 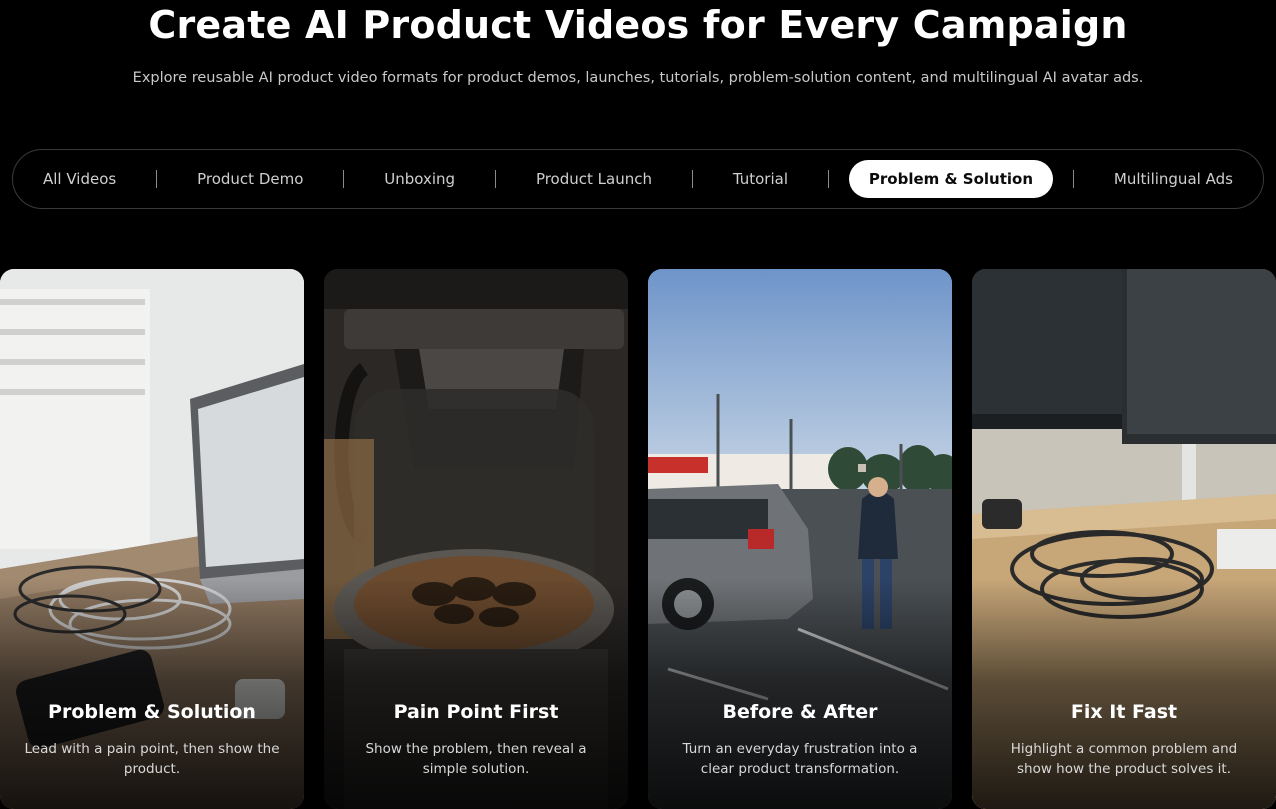 What do you see at coordinates (951, 179) in the screenshot?
I see `tab-problem-solution: Problem & Solution` at bounding box center [951, 179].